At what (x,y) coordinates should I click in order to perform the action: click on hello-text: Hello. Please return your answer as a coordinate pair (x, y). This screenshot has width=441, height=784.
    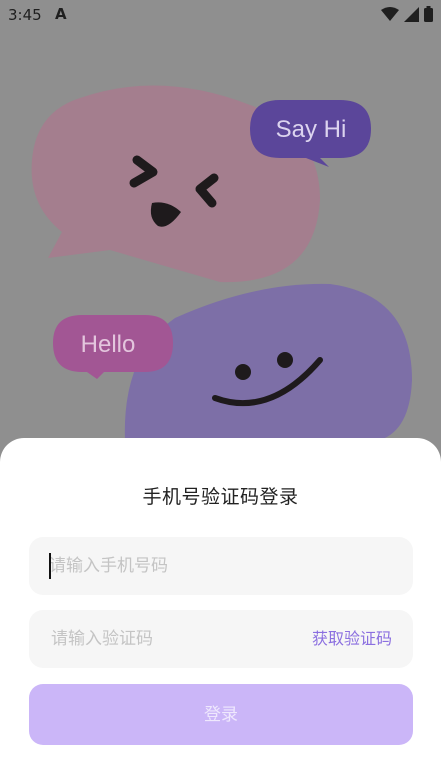
    Looking at the image, I should click on (108, 344).